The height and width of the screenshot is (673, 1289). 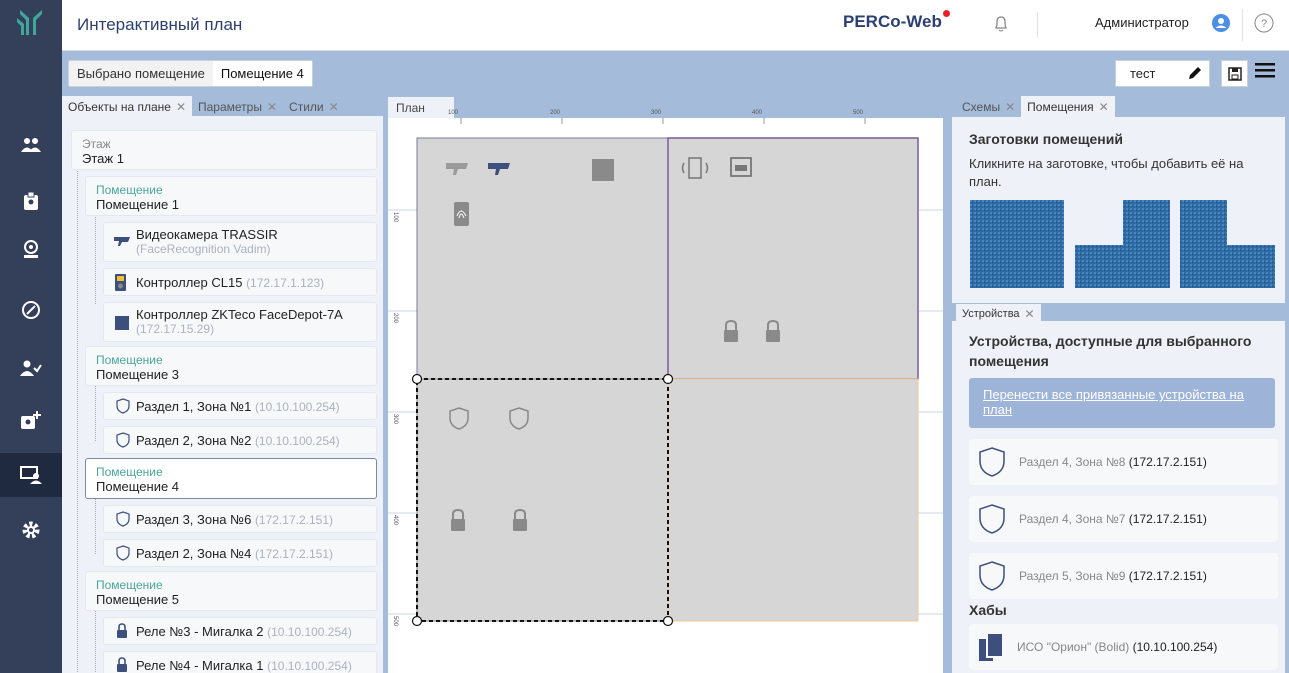 I want to click on tab-rooms: Помещения ✕, so click(x=1068, y=107).